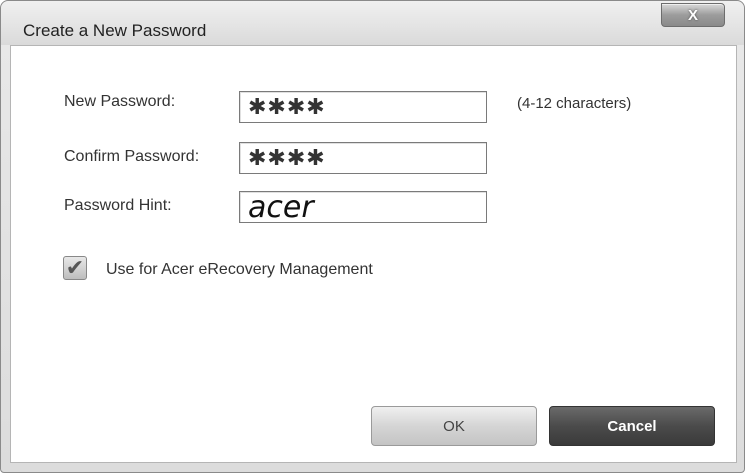  What do you see at coordinates (632, 426) in the screenshot?
I see `cancel-button: Cancel` at bounding box center [632, 426].